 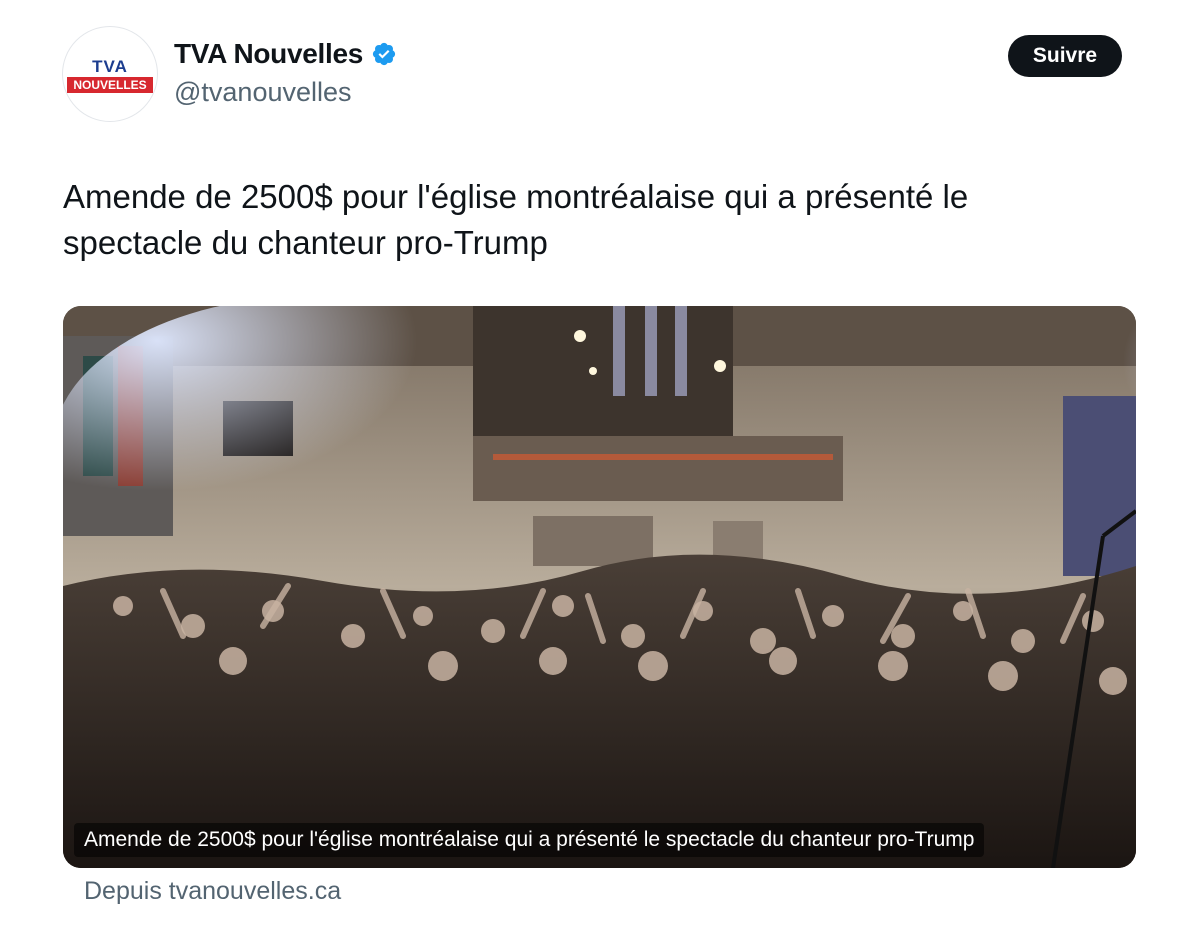 What do you see at coordinates (212, 891) in the screenshot?
I see `card-source-link: Depuis tvanouvelles.ca` at bounding box center [212, 891].